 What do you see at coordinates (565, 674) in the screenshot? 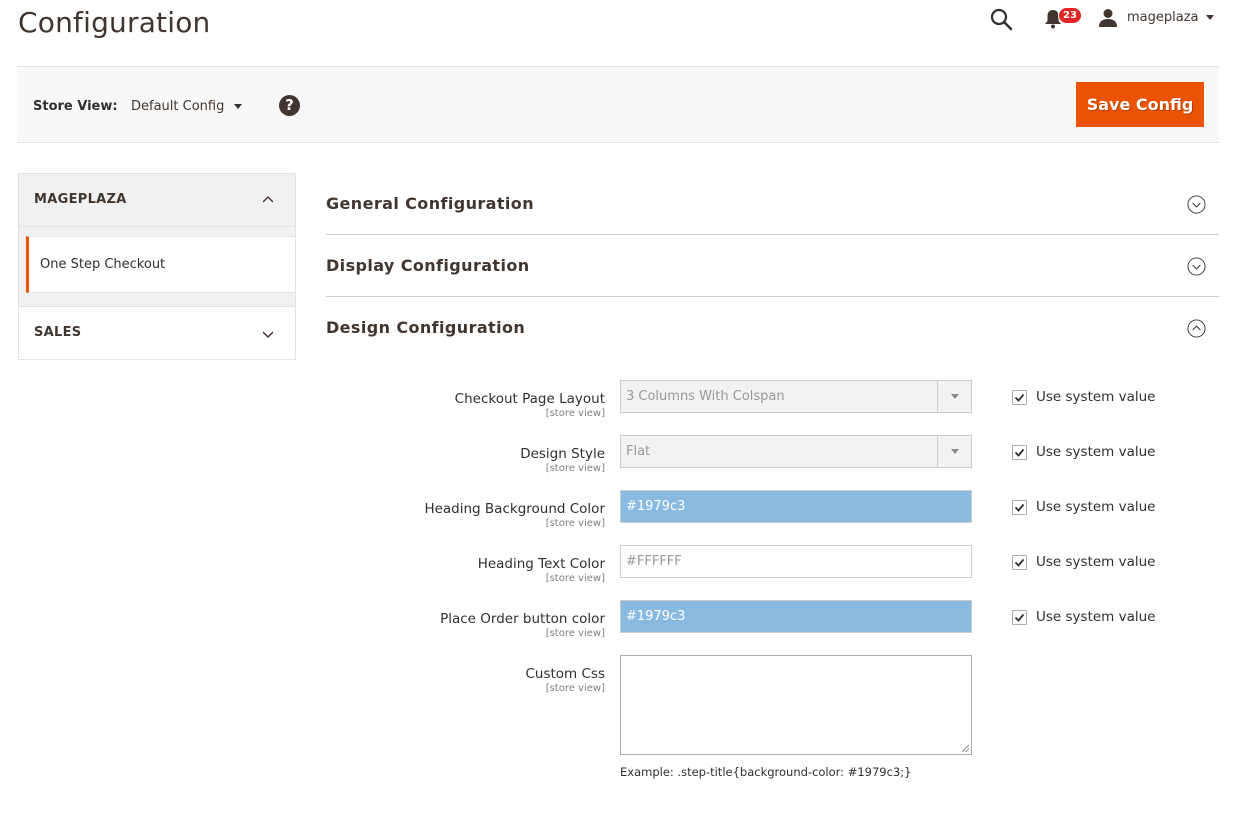
I see `field-label-text: Custom Css` at bounding box center [565, 674].